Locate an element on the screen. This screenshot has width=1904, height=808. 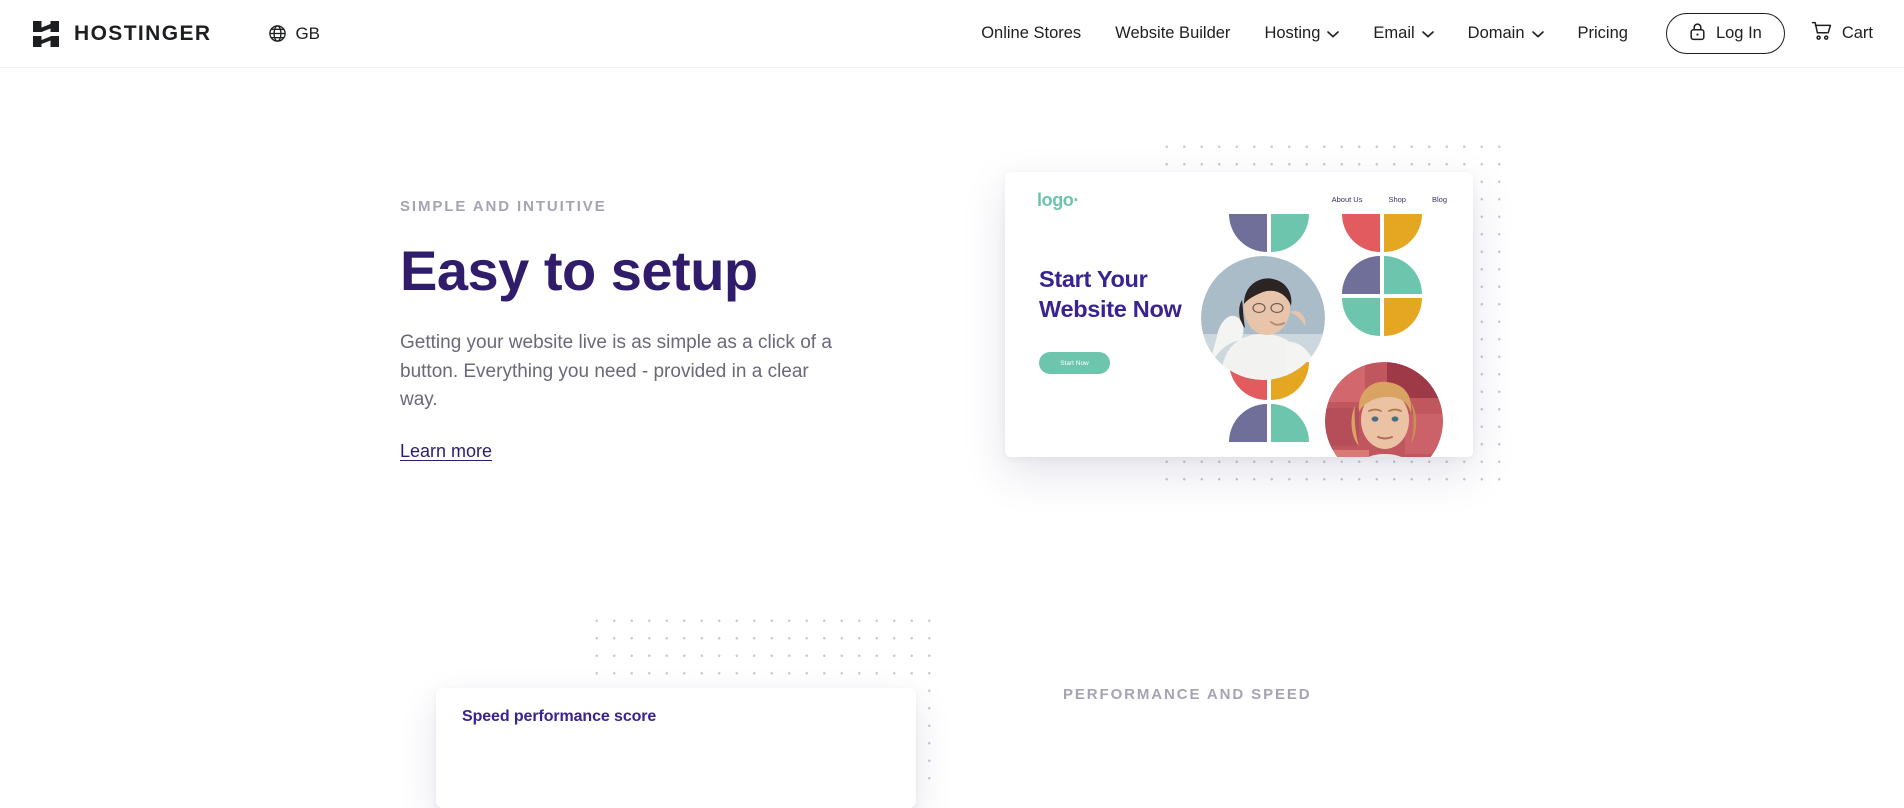
page-title: Easy to setup is located at coordinates (579, 270).